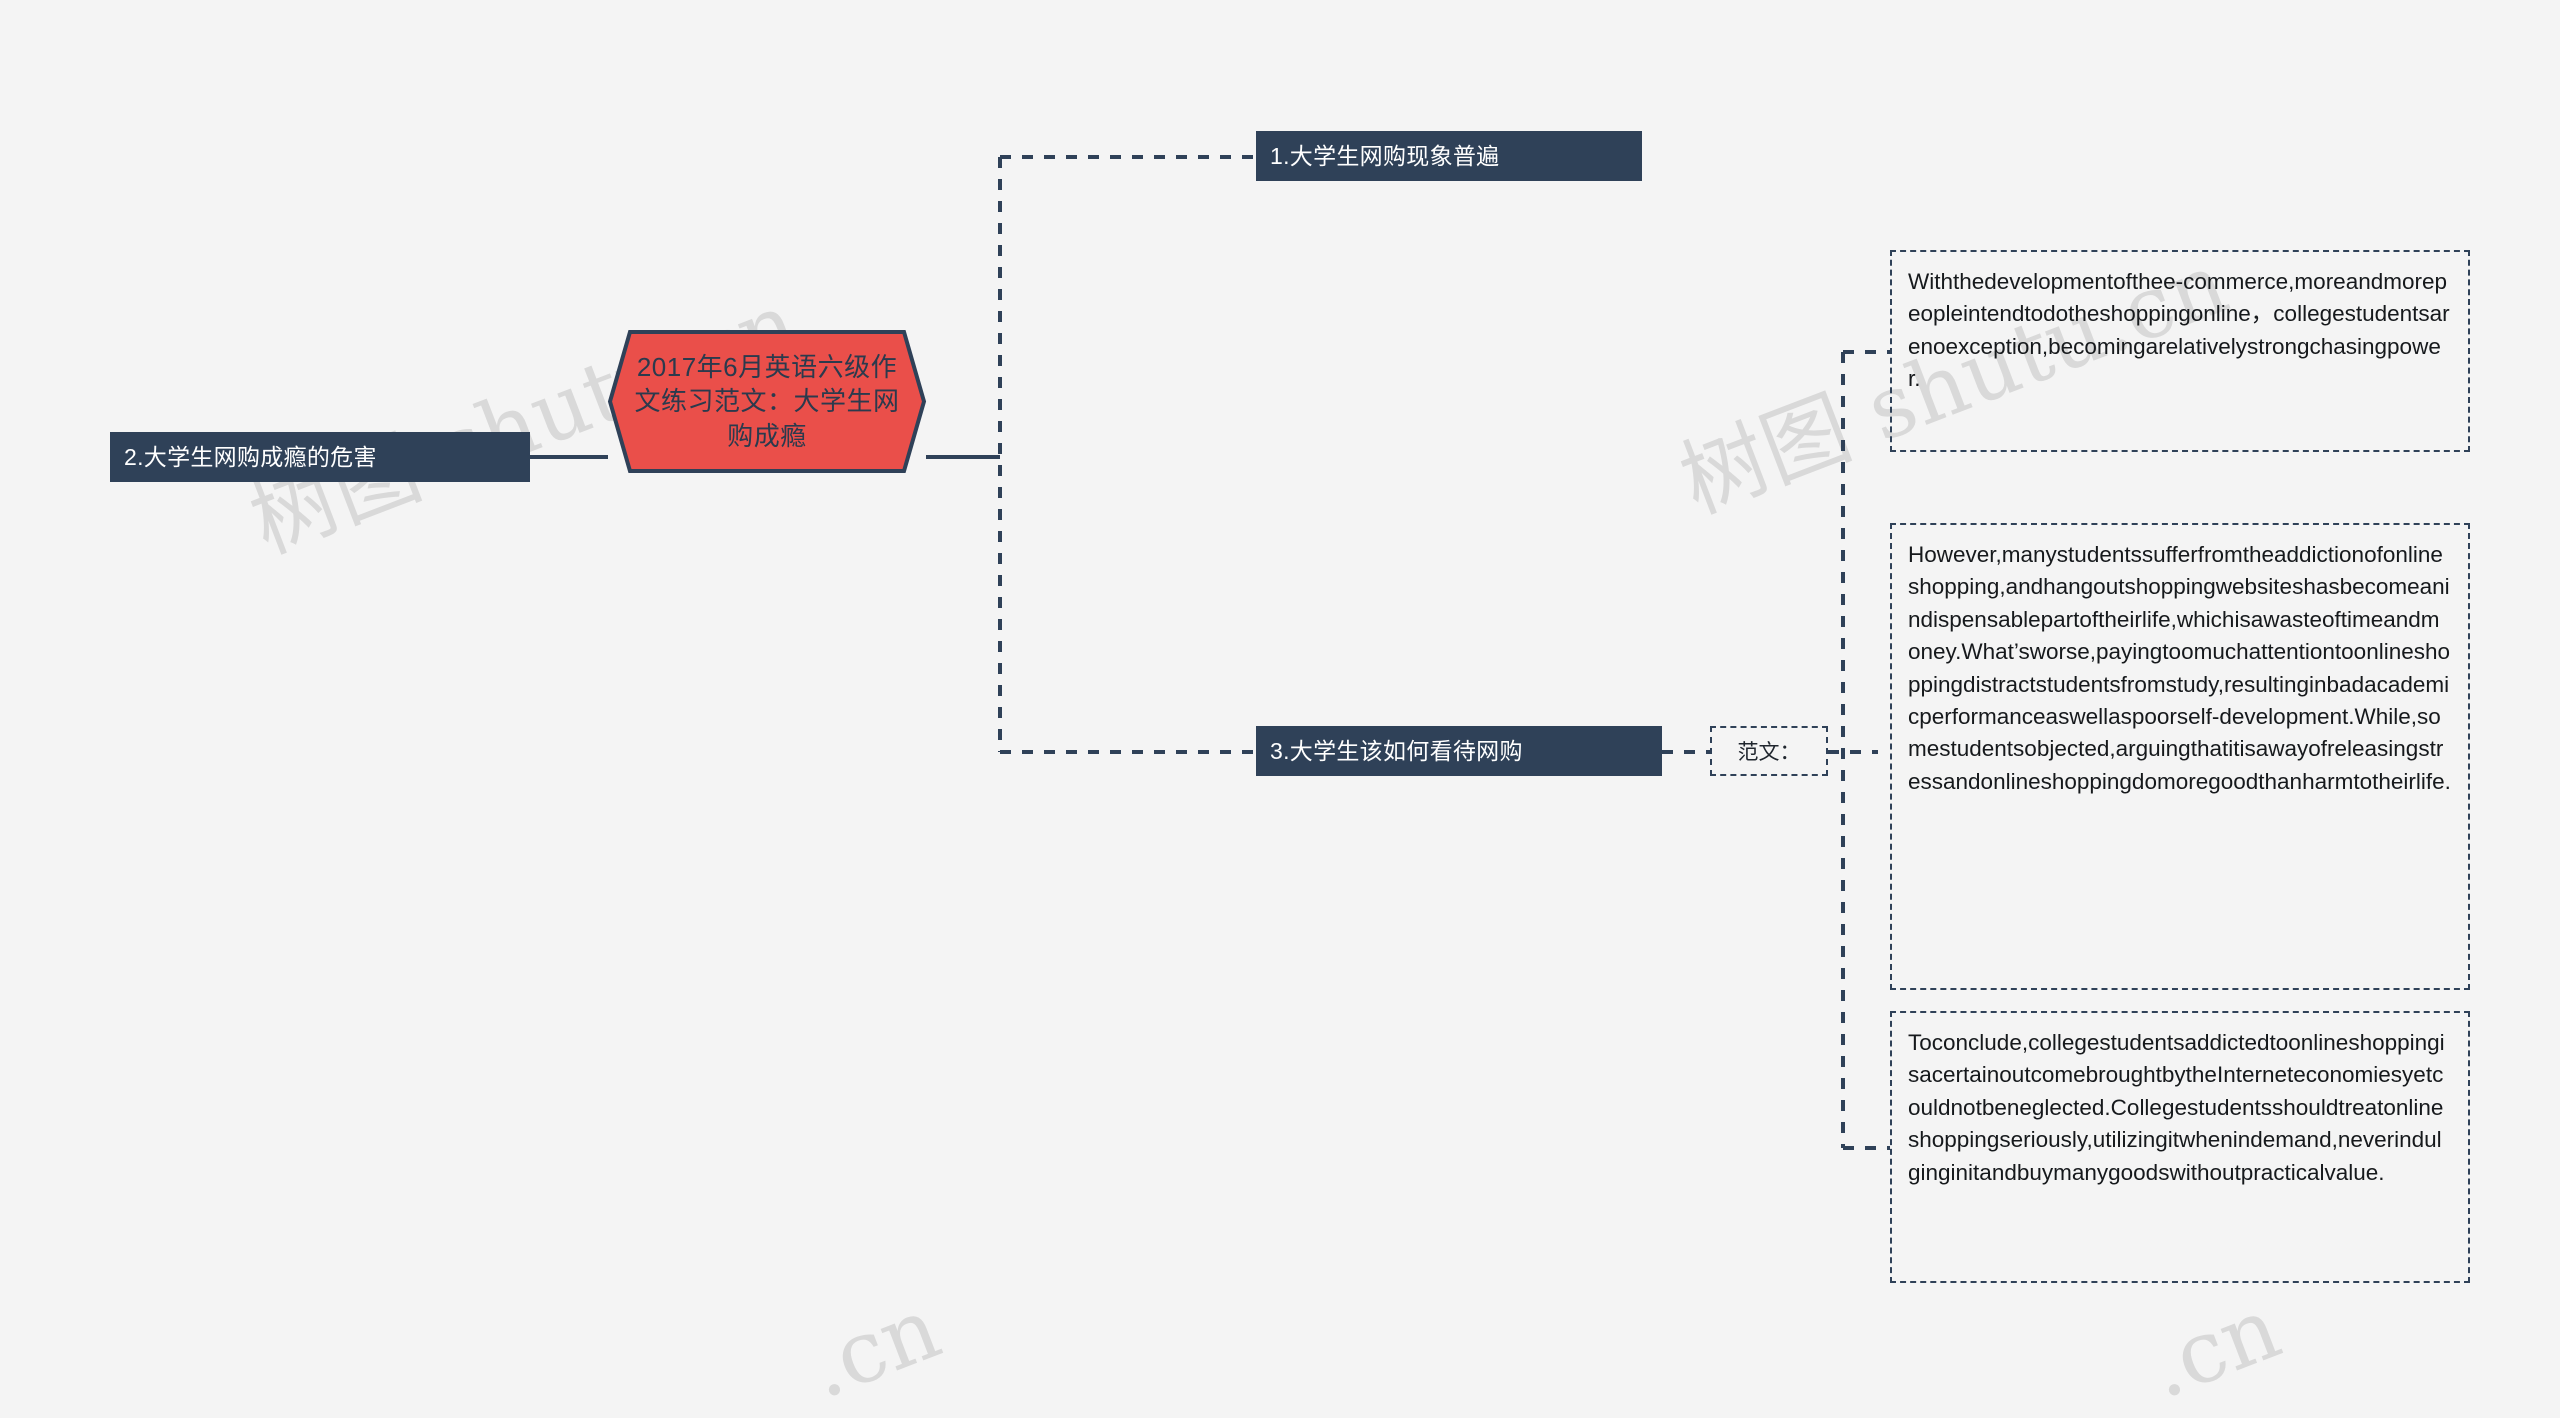  I want to click on branch-node-3: 3.大学生该如何看待网购, so click(1459, 751).